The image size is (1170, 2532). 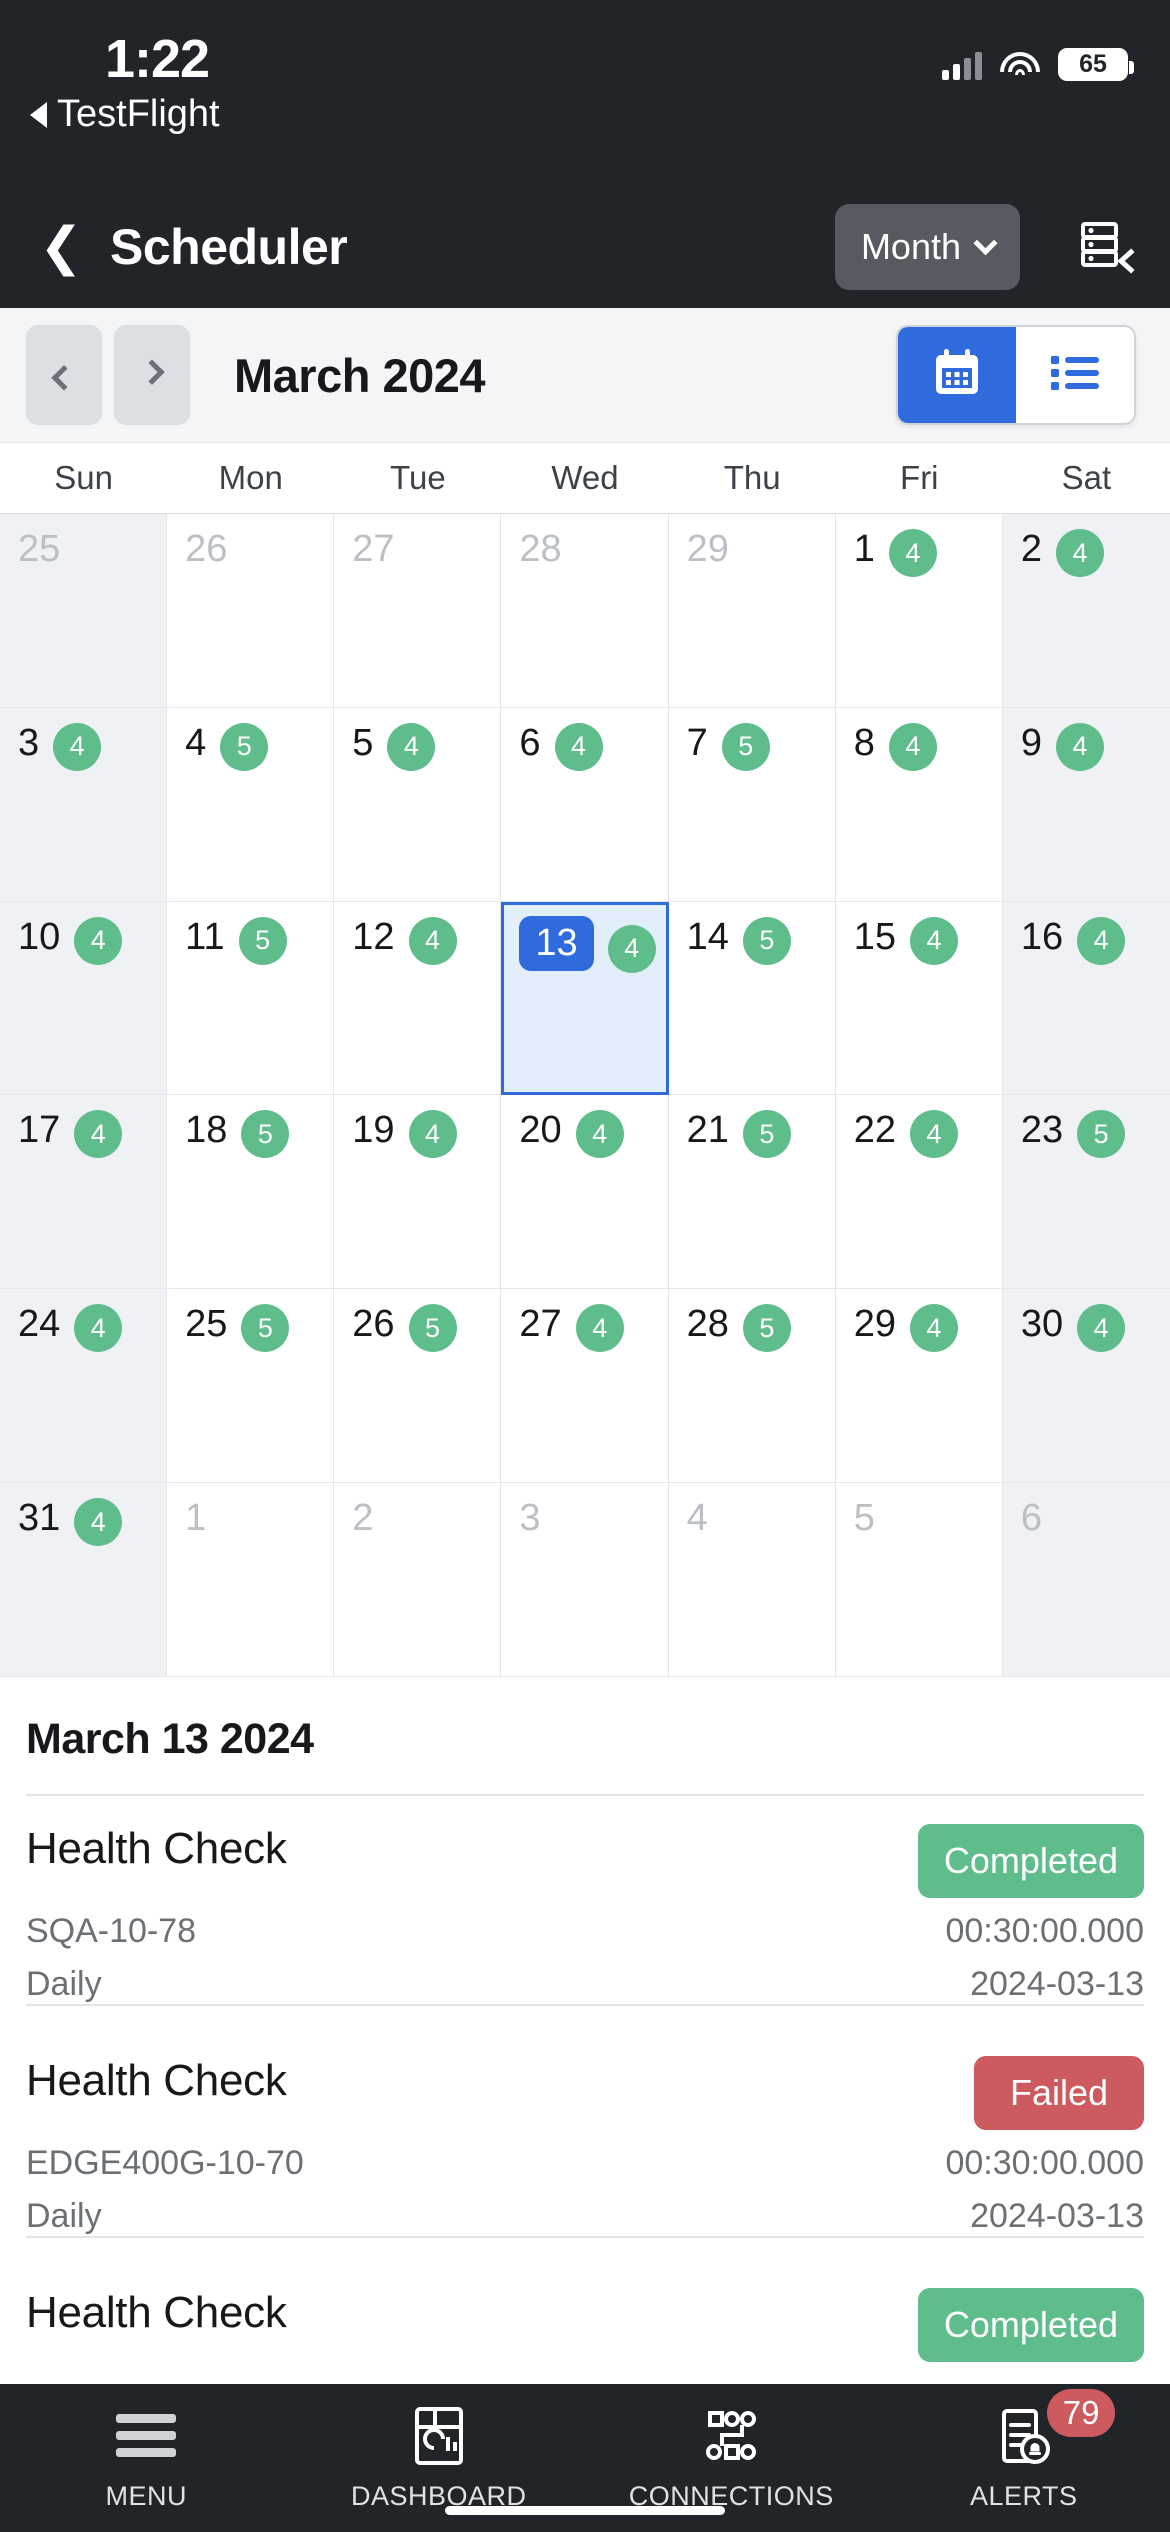 I want to click on calendar-icon, so click(x=957, y=375).